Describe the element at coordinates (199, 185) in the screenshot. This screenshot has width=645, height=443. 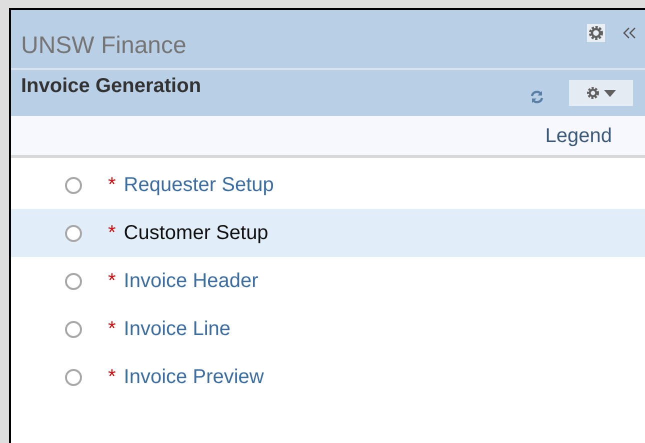
I see `step-link: Requester Setup` at that location.